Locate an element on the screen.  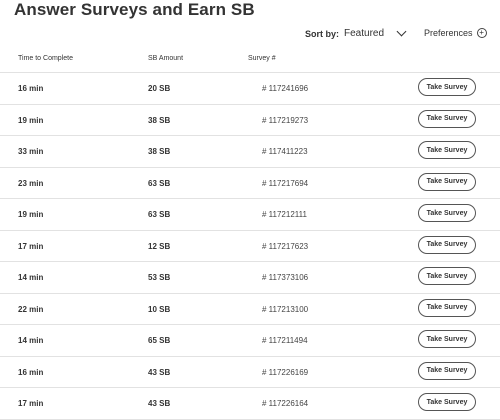
survey-number: # 117226164 is located at coordinates (285, 403).